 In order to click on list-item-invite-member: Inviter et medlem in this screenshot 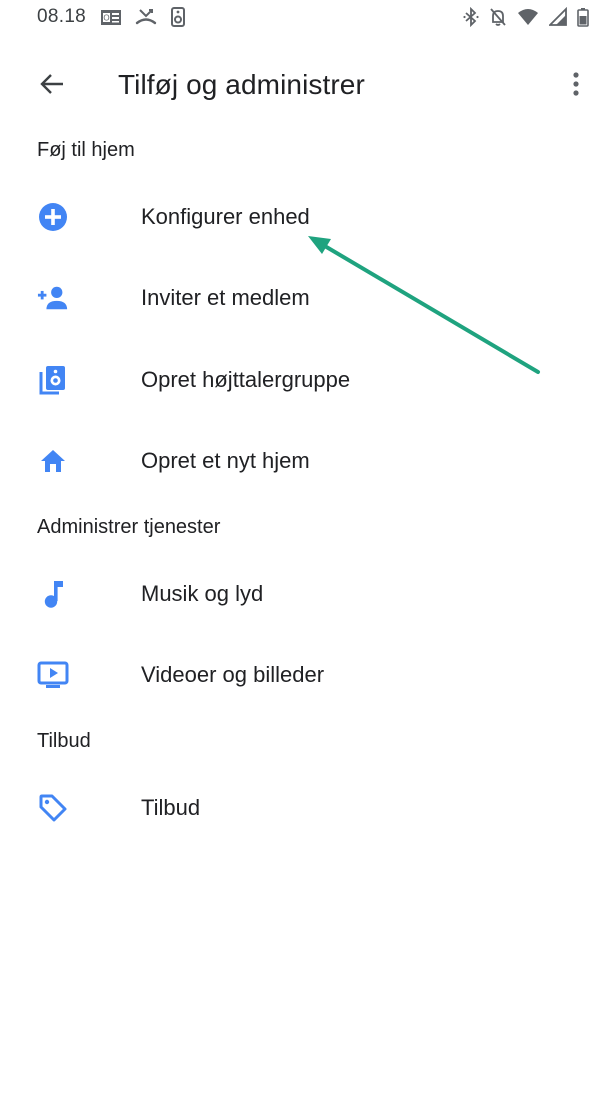, I will do `click(303, 298)`.